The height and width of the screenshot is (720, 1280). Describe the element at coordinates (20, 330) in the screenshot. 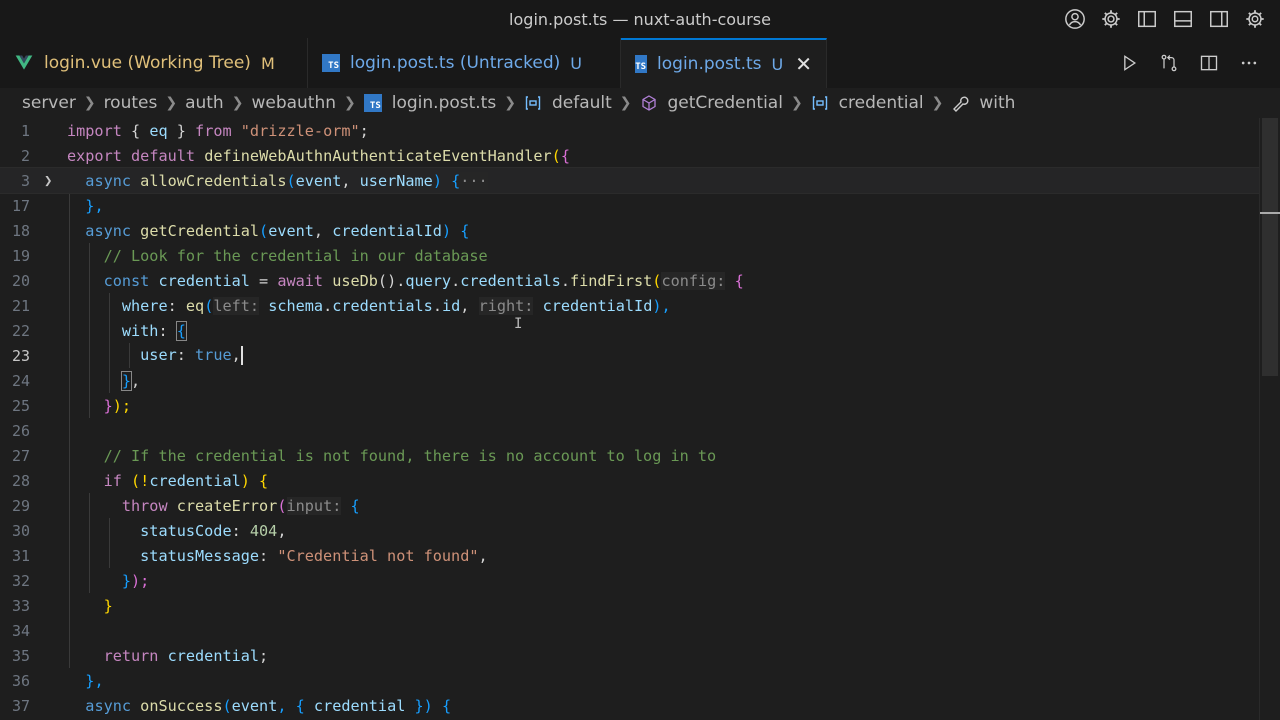

I see `line-number: 22` at that location.